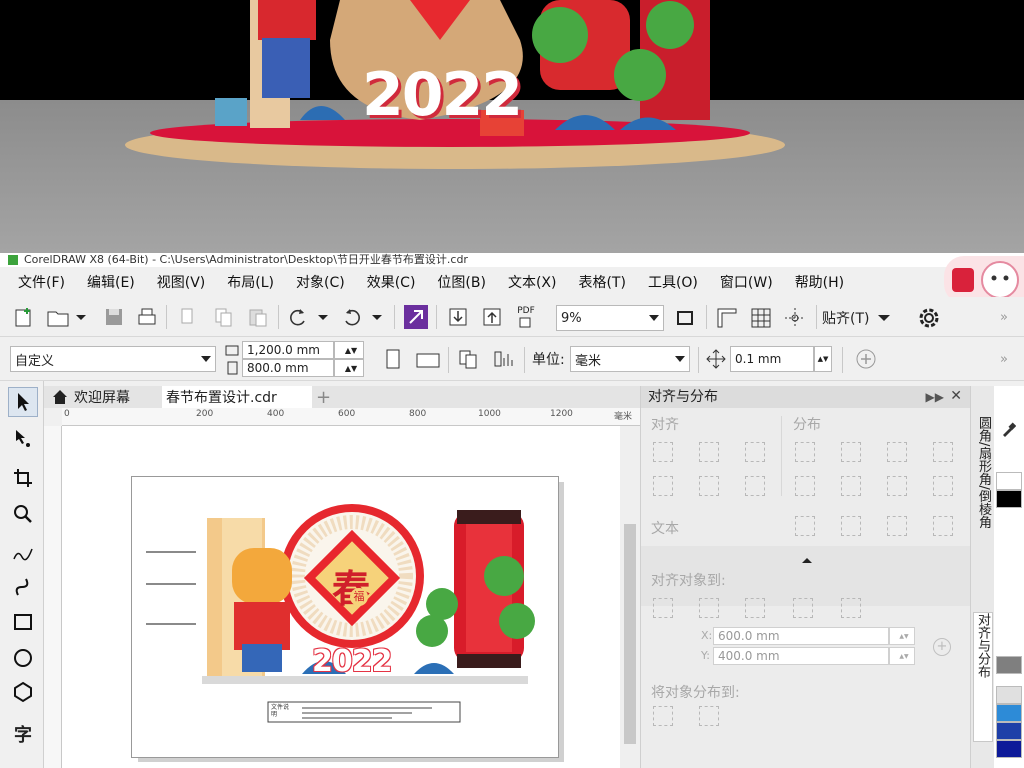 Image resolution: width=1024 pixels, height=768 pixels. I want to click on current-page-icon, so click(503, 359).